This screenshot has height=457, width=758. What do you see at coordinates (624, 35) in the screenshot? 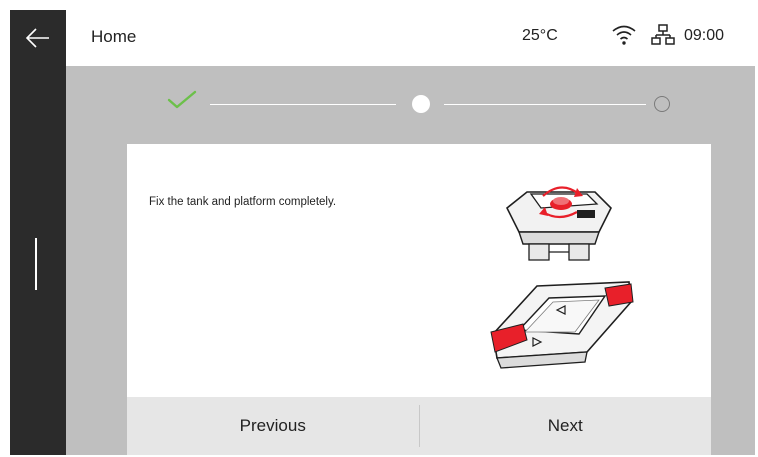
I see `wifi-icon` at bounding box center [624, 35].